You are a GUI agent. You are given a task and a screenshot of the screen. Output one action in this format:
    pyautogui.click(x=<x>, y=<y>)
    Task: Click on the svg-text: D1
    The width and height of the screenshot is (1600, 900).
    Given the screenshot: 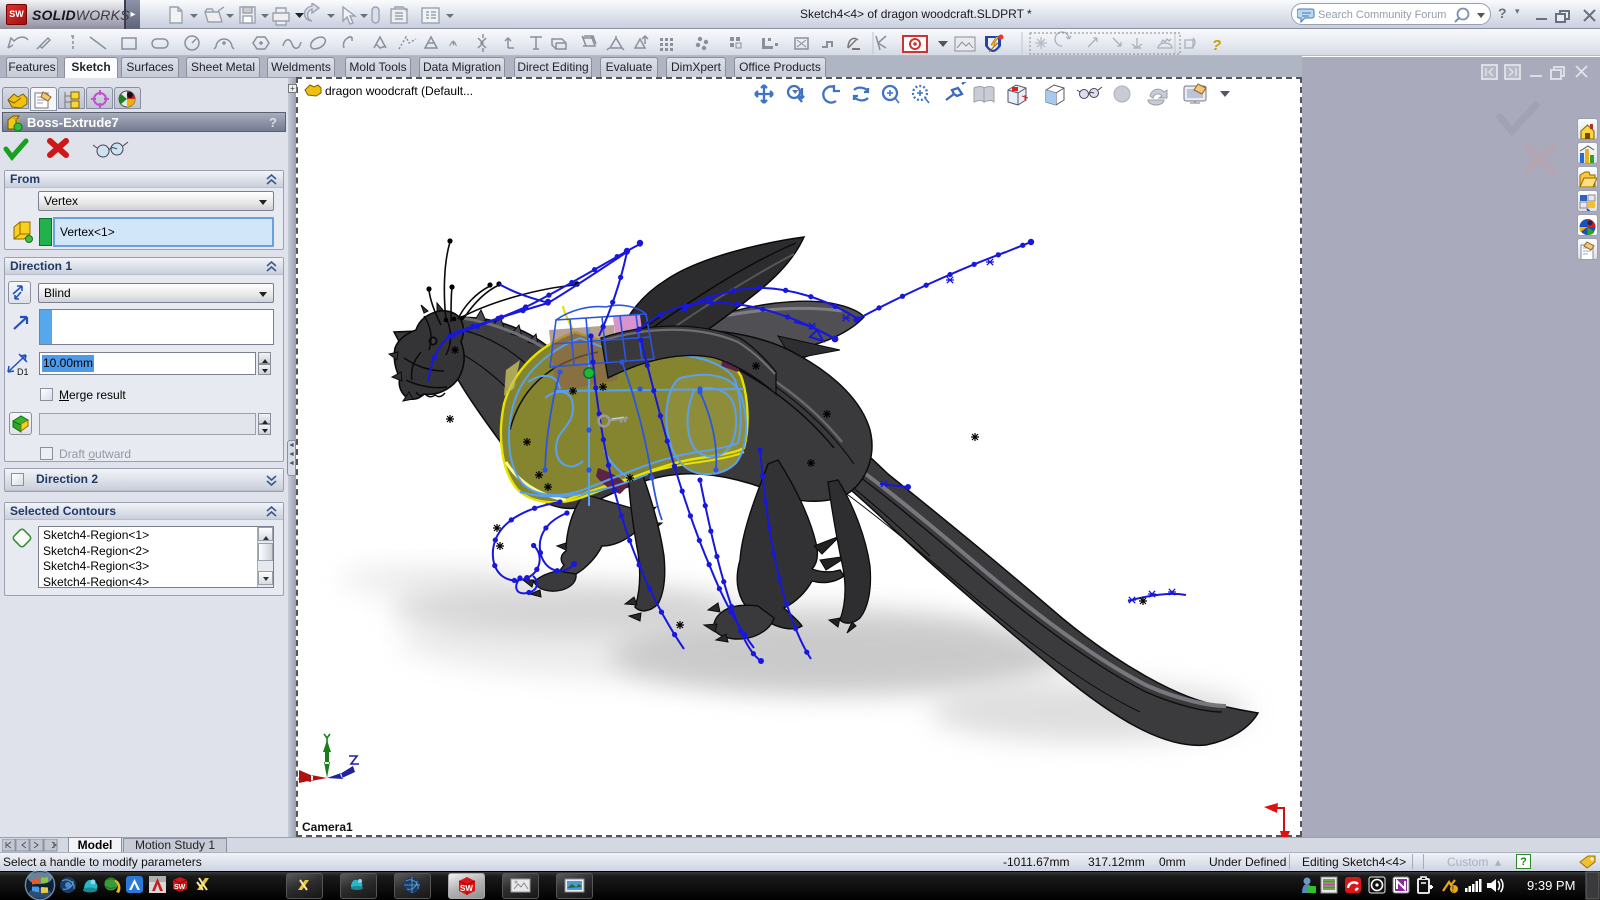 What is the action you would take?
    pyautogui.click(x=23, y=372)
    